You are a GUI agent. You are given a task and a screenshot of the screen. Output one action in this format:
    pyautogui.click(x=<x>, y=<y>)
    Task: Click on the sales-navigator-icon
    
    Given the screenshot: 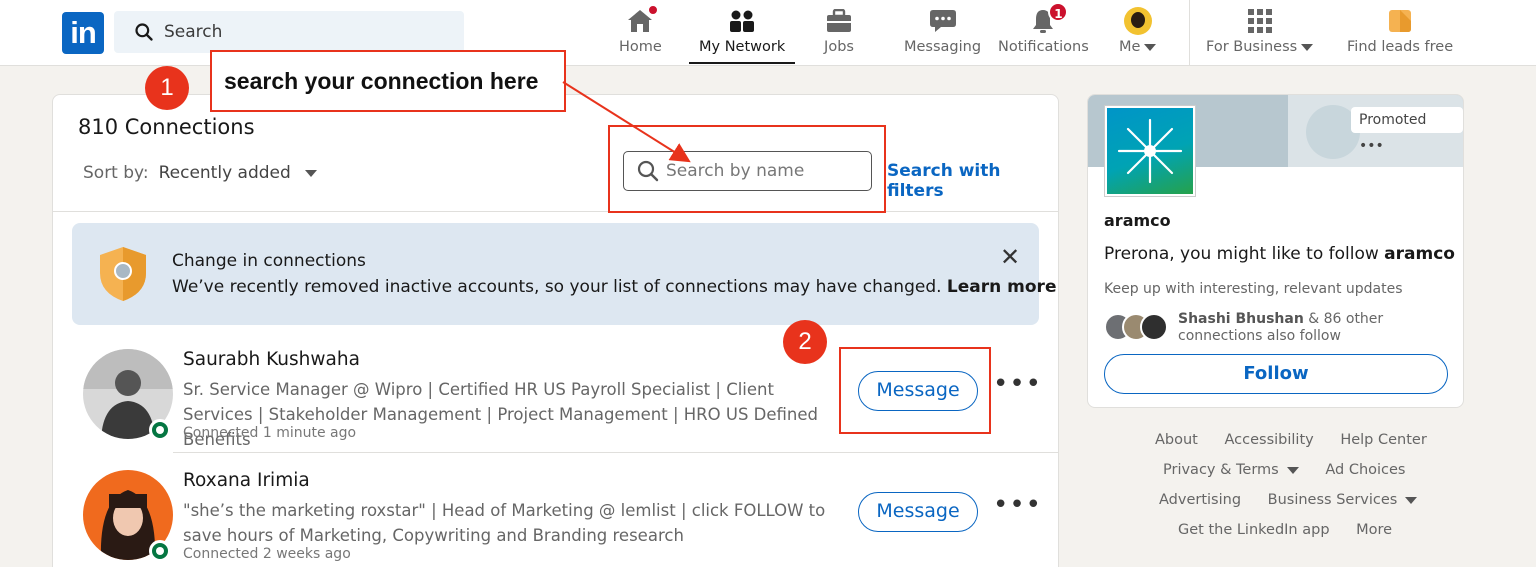 What is the action you would take?
    pyautogui.click(x=1400, y=21)
    